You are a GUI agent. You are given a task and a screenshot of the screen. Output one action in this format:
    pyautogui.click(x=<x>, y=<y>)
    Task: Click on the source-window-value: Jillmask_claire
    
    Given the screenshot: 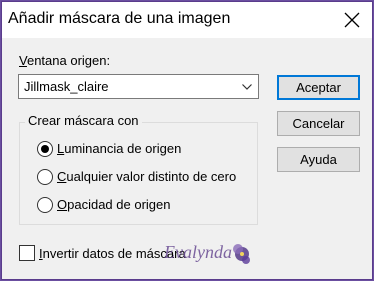 What is the action you would take?
    pyautogui.click(x=66, y=86)
    